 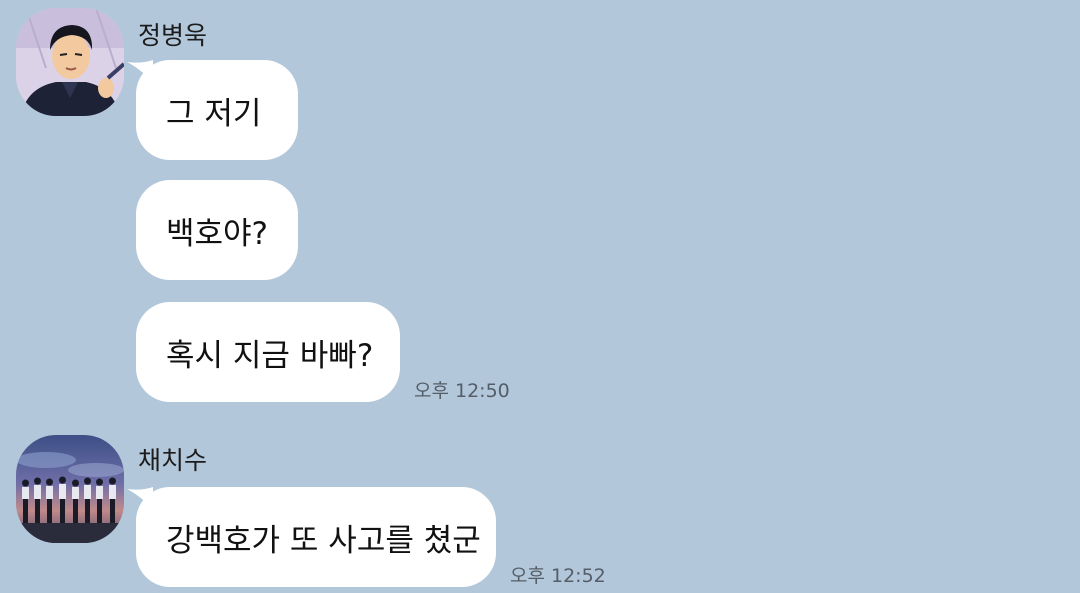 What do you see at coordinates (214, 113) in the screenshot?
I see `message-text: 그 저기` at bounding box center [214, 113].